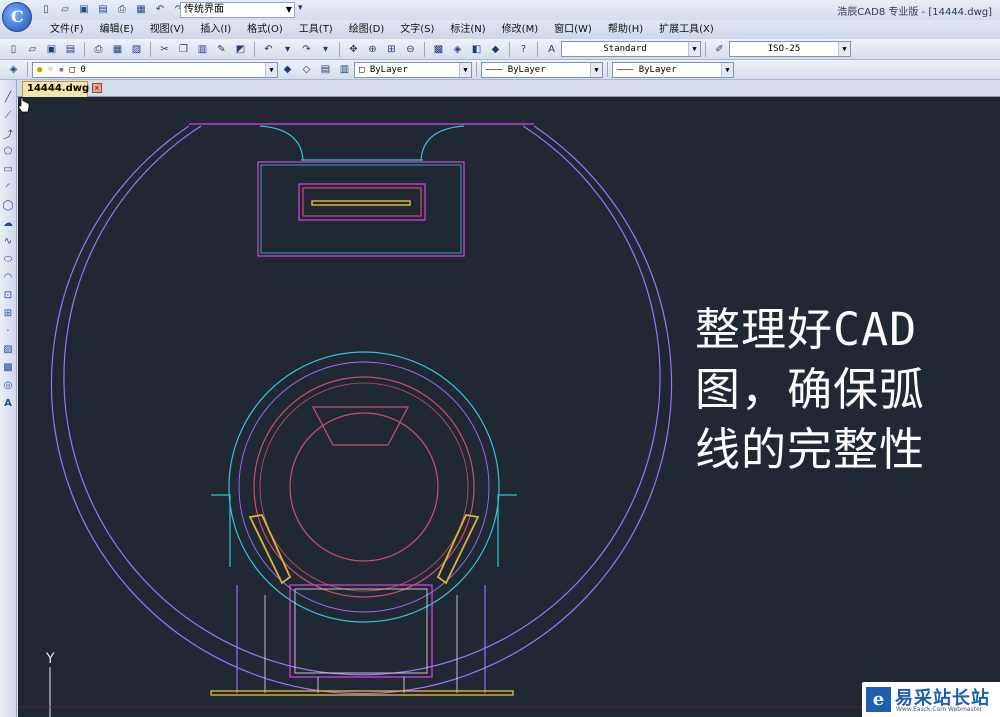 This screenshot has width=1000, height=717. What do you see at coordinates (410, 49) in the screenshot?
I see `zoom-previous-icon: ⊖` at bounding box center [410, 49].